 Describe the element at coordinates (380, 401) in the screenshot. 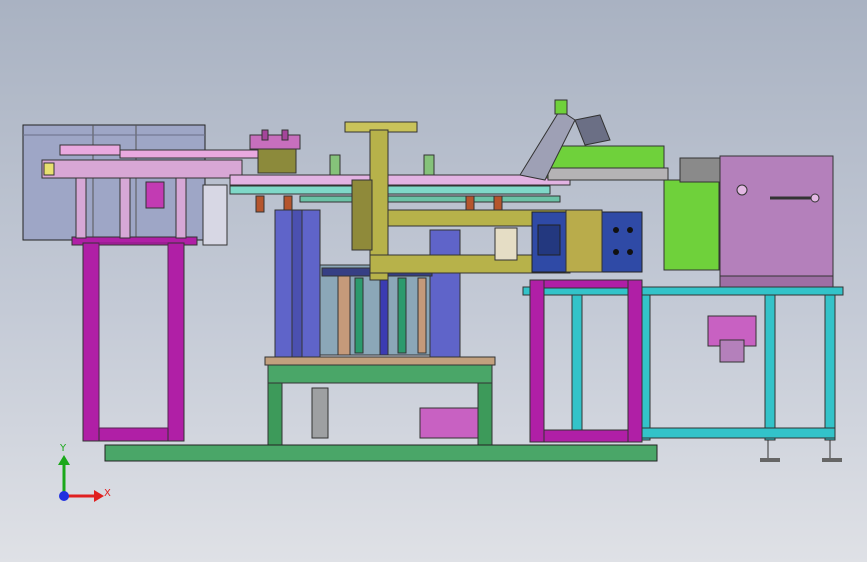

I see `central-green-table` at that location.